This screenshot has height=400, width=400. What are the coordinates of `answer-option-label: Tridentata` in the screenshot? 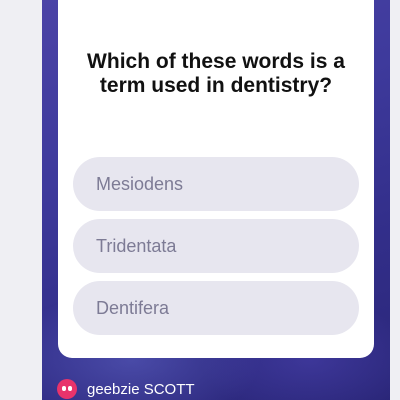 It's located at (136, 245).